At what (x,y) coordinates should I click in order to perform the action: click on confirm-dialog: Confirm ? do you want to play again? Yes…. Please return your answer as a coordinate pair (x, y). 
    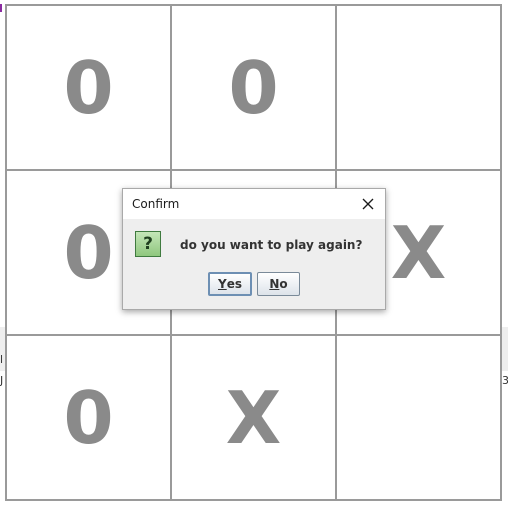
    Looking at the image, I should click on (254, 249).